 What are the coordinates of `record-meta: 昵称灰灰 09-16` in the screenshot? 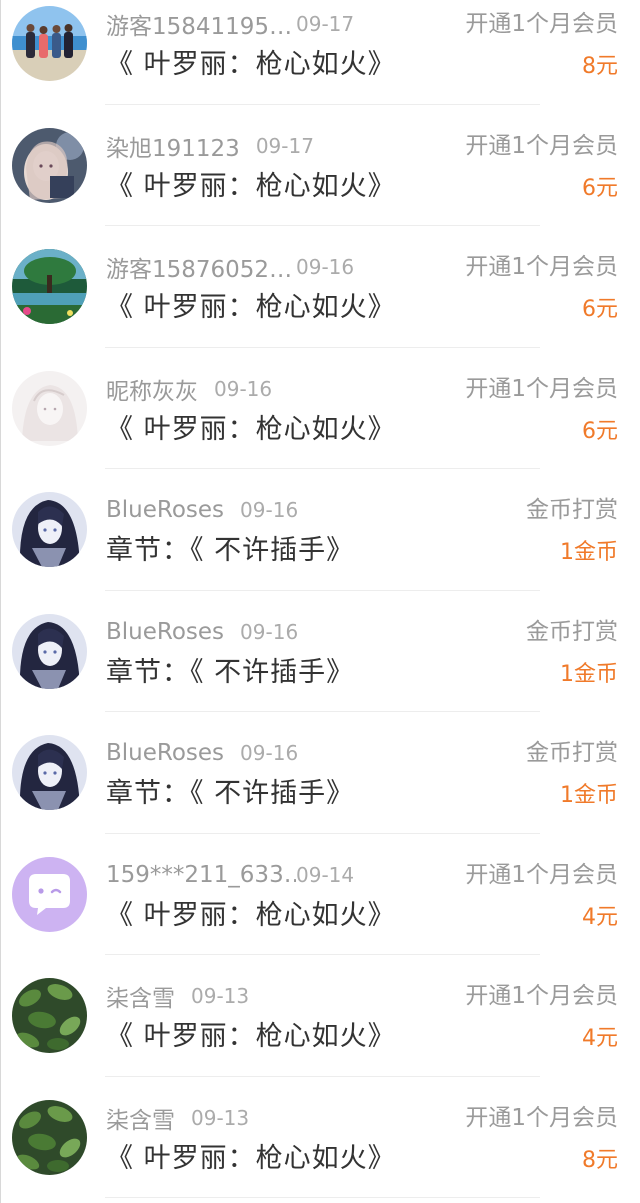 It's located at (189, 389).